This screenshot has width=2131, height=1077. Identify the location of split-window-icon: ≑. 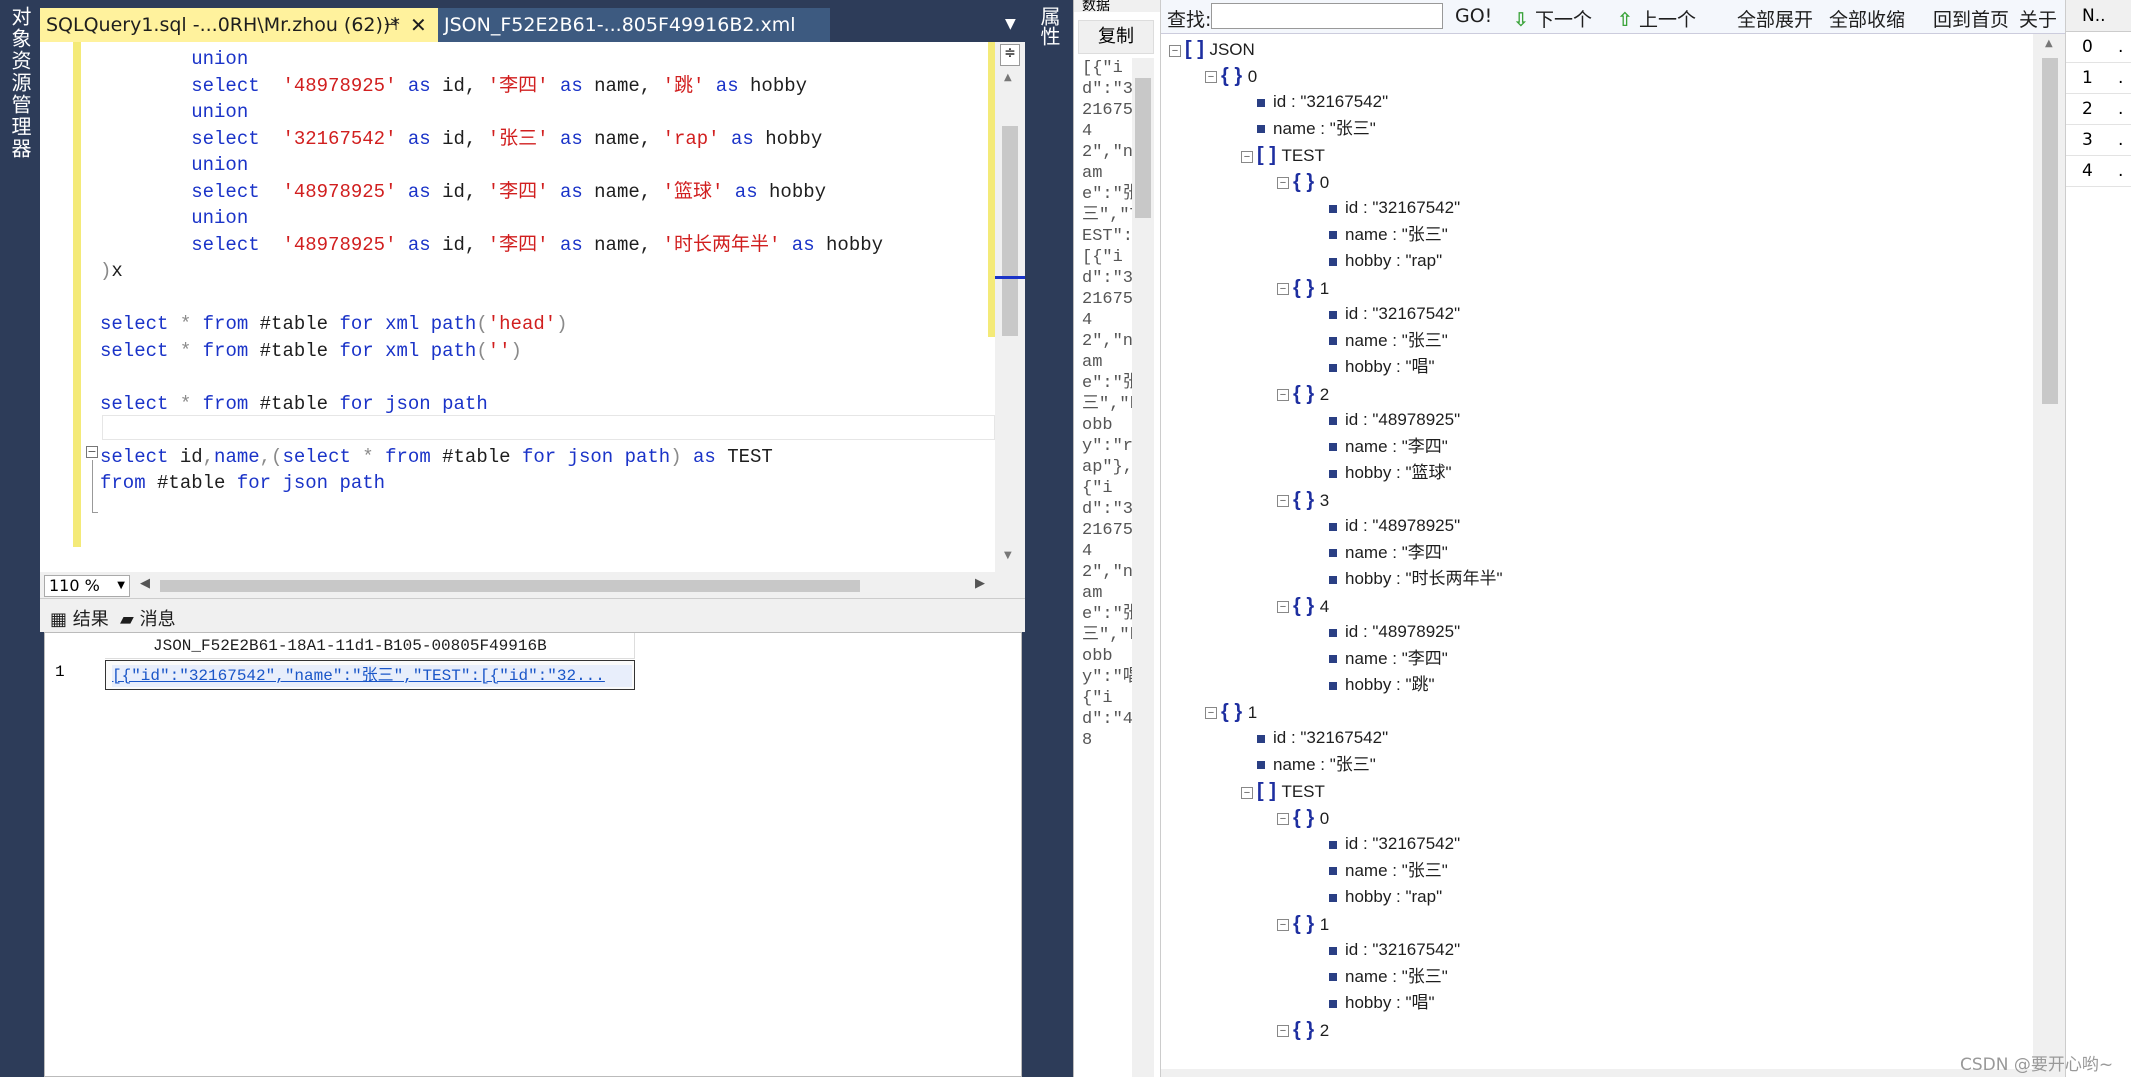
(1010, 55).